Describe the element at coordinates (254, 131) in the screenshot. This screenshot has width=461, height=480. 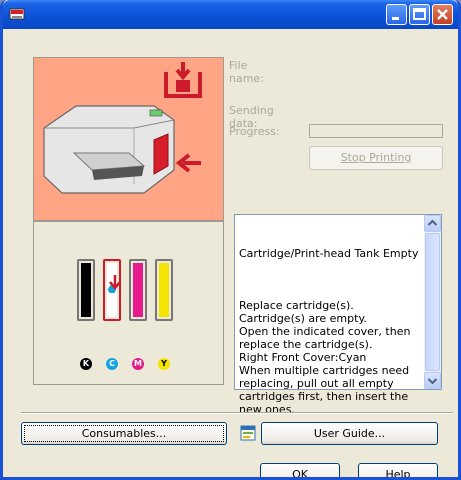
I see `progress-label: Progress:` at that location.